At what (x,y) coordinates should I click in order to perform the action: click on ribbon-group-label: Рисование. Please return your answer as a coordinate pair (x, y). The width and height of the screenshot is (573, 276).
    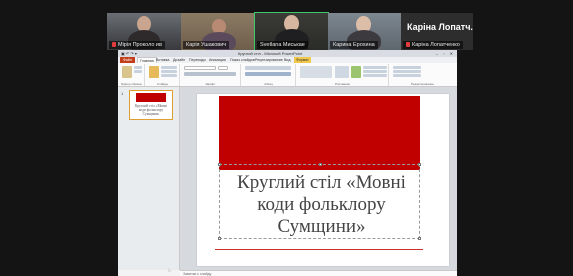
    Looking at the image, I should click on (342, 84).